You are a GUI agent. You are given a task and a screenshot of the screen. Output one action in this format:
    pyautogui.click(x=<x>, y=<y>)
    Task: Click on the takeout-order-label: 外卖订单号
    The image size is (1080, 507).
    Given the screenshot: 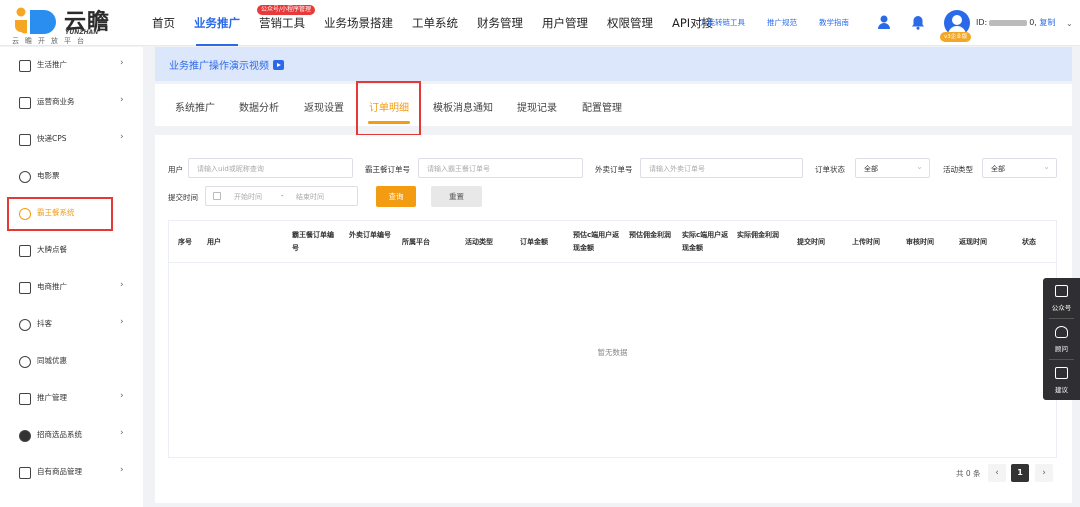 What is the action you would take?
    pyautogui.click(x=614, y=169)
    